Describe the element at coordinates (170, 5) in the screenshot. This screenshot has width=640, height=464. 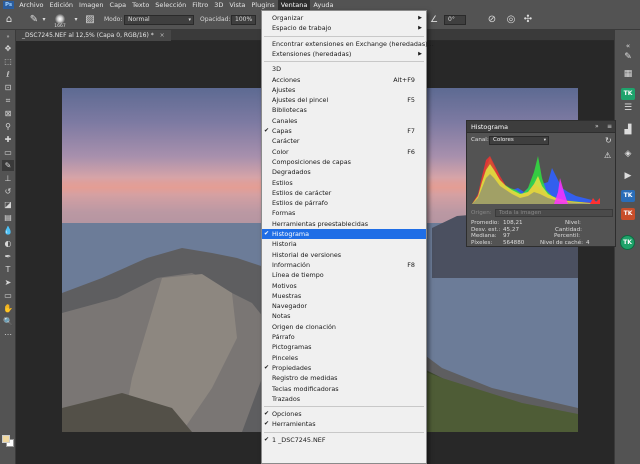
I see `menu-seleccion: Selección` at that location.